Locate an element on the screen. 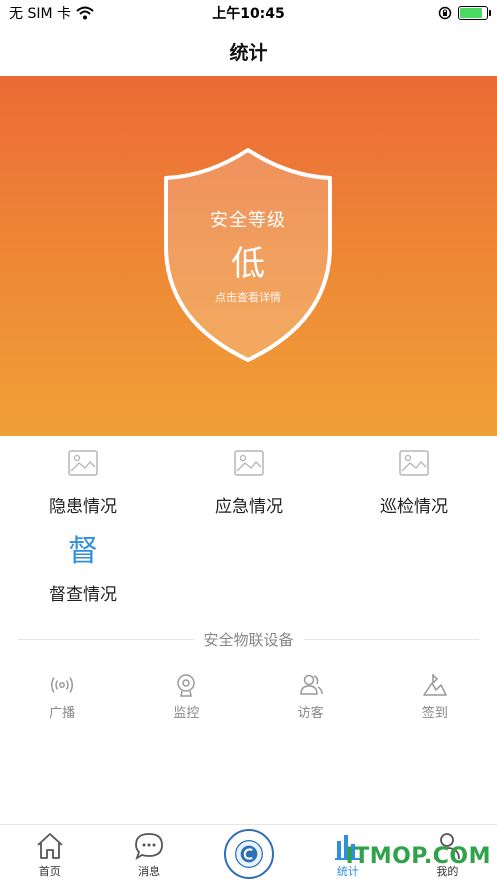 This screenshot has width=497, height=883. device-label: 广播 is located at coordinates (62, 713).